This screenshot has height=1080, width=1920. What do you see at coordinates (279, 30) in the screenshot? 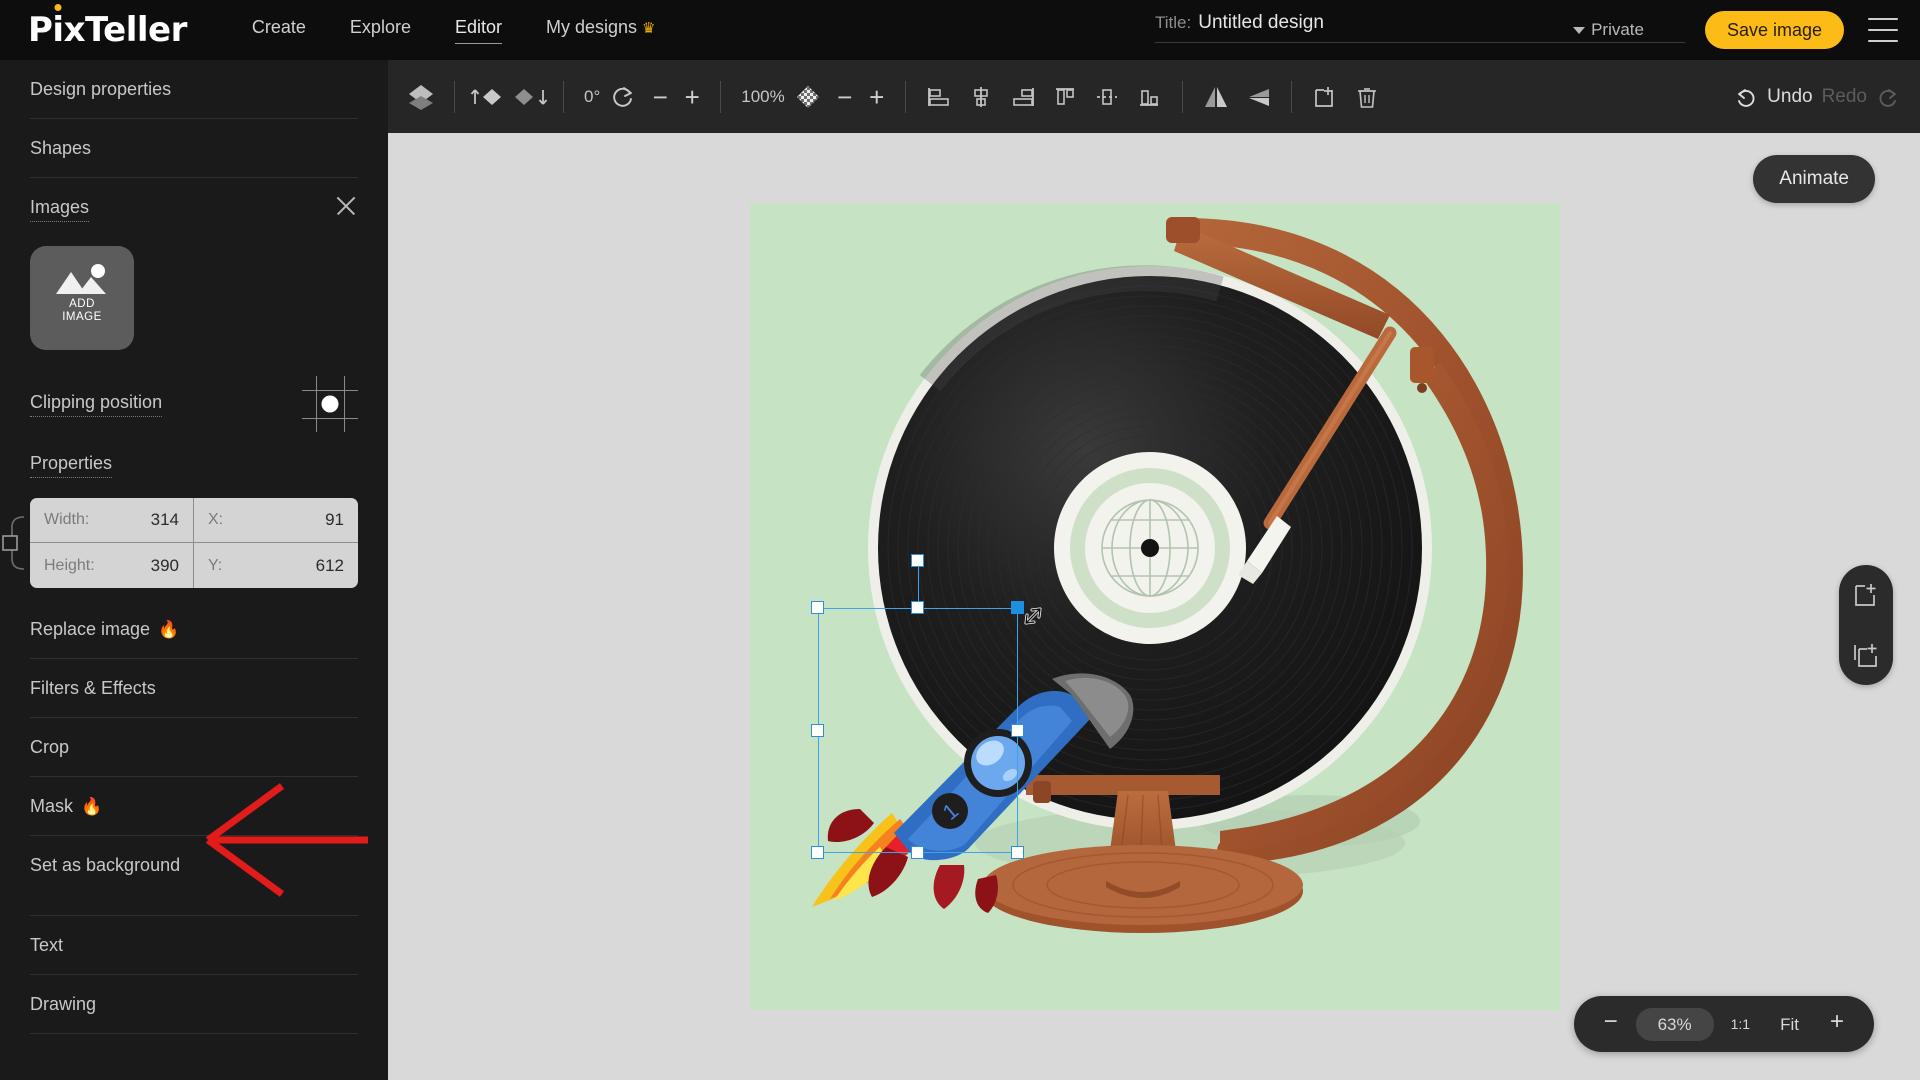
I see `nav-item-create: Create` at bounding box center [279, 30].